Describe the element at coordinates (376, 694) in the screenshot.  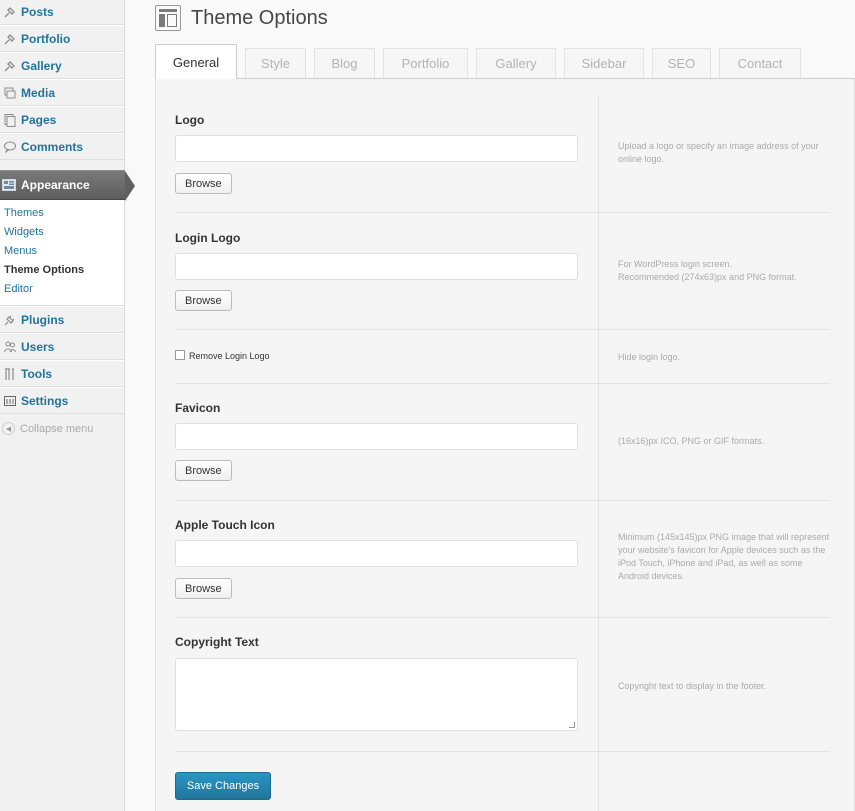
I see `copyright-textarea` at that location.